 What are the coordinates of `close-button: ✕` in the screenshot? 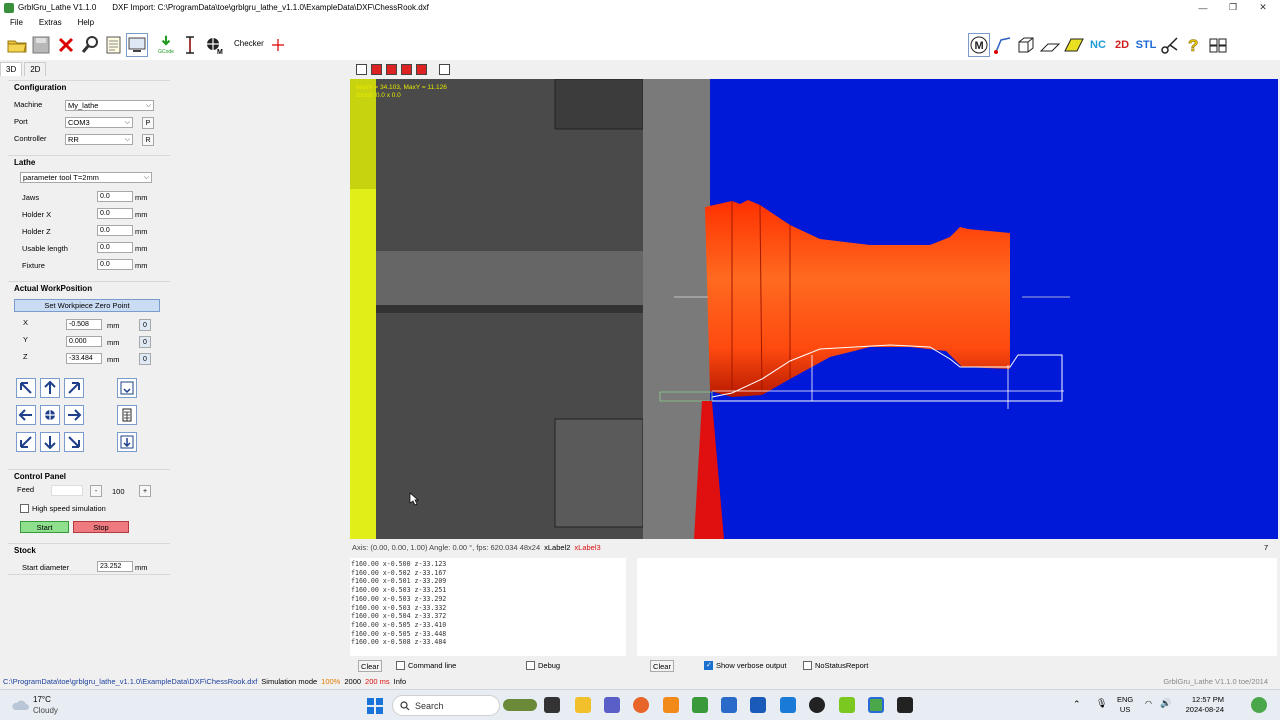 It's located at (1263, 7).